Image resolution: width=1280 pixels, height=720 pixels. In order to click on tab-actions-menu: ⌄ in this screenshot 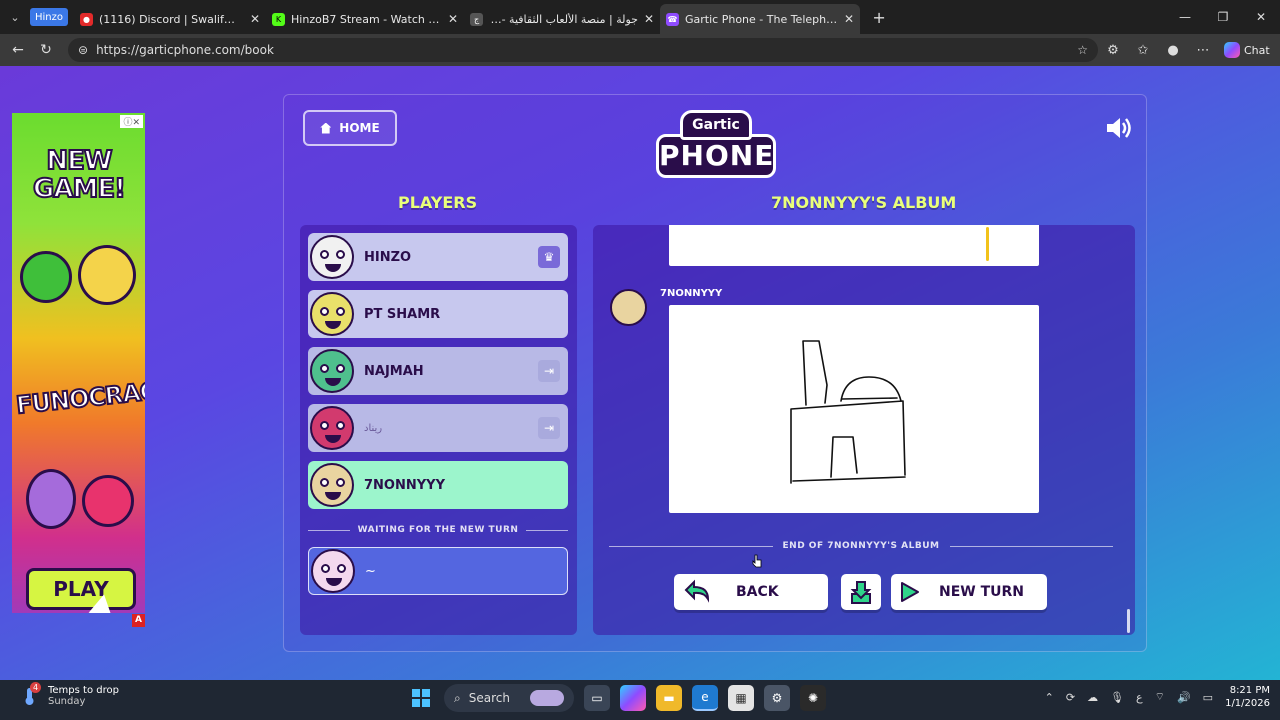, I will do `click(15, 17)`.